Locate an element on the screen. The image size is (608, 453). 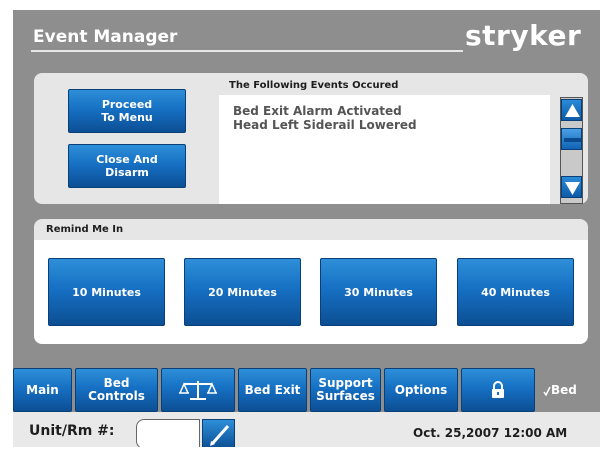
proceed-to-menu-button: Proceed To Menu is located at coordinates (127, 111).